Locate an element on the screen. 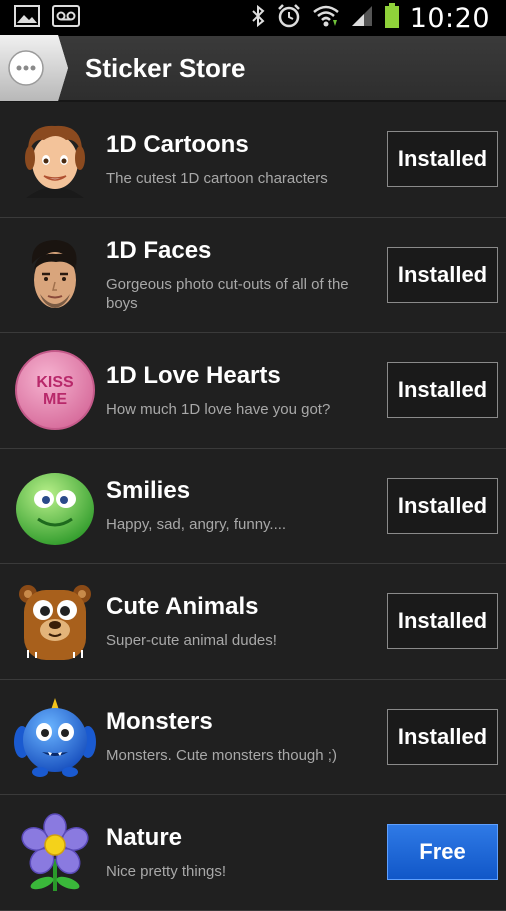  monster-icon is located at coordinates (55, 737).